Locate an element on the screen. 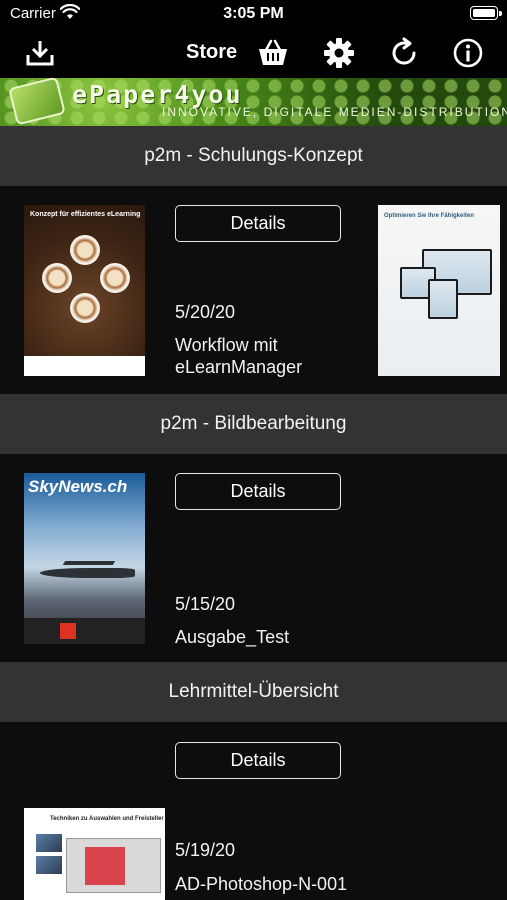  cover-title: SkyNews.ch is located at coordinates (78, 486).